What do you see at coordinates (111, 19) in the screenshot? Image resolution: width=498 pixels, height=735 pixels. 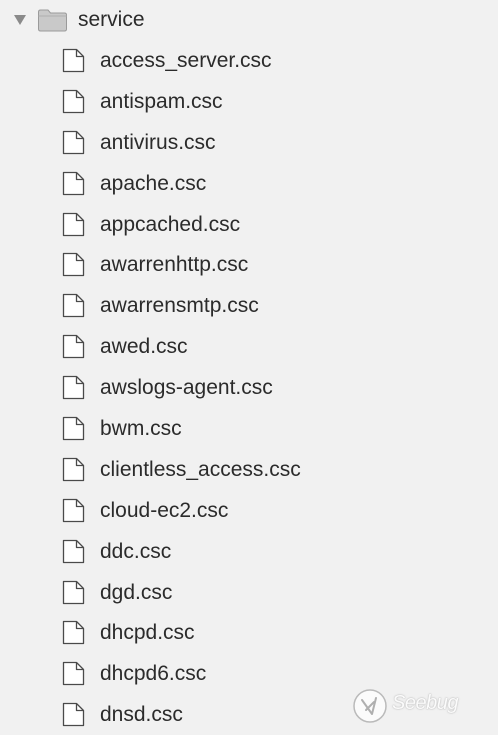 I see `folder-label: service` at bounding box center [111, 19].